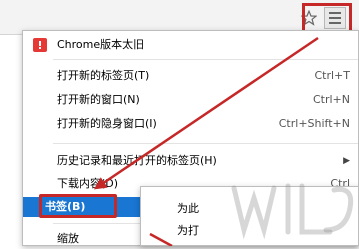 The height and width of the screenshot is (249, 359). What do you see at coordinates (190, 124) in the screenshot?
I see `menu-item-new-incognito-window: 打开新的隐身窗口(I) Ctrl+Shift+N` at bounding box center [190, 124].